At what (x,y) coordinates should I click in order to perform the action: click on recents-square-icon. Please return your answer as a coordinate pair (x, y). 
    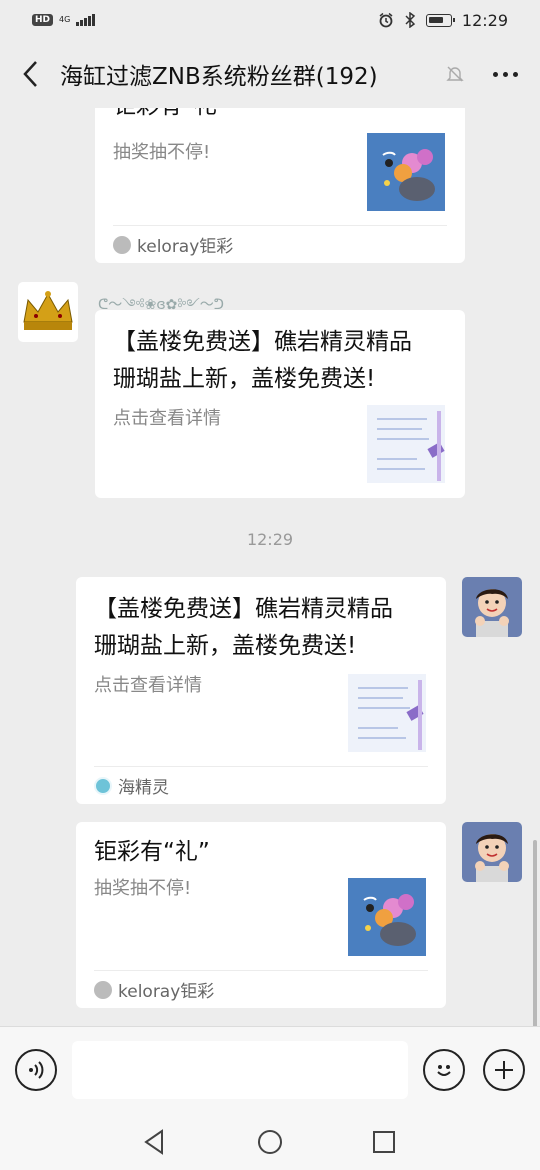
    Looking at the image, I should click on (384, 1142).